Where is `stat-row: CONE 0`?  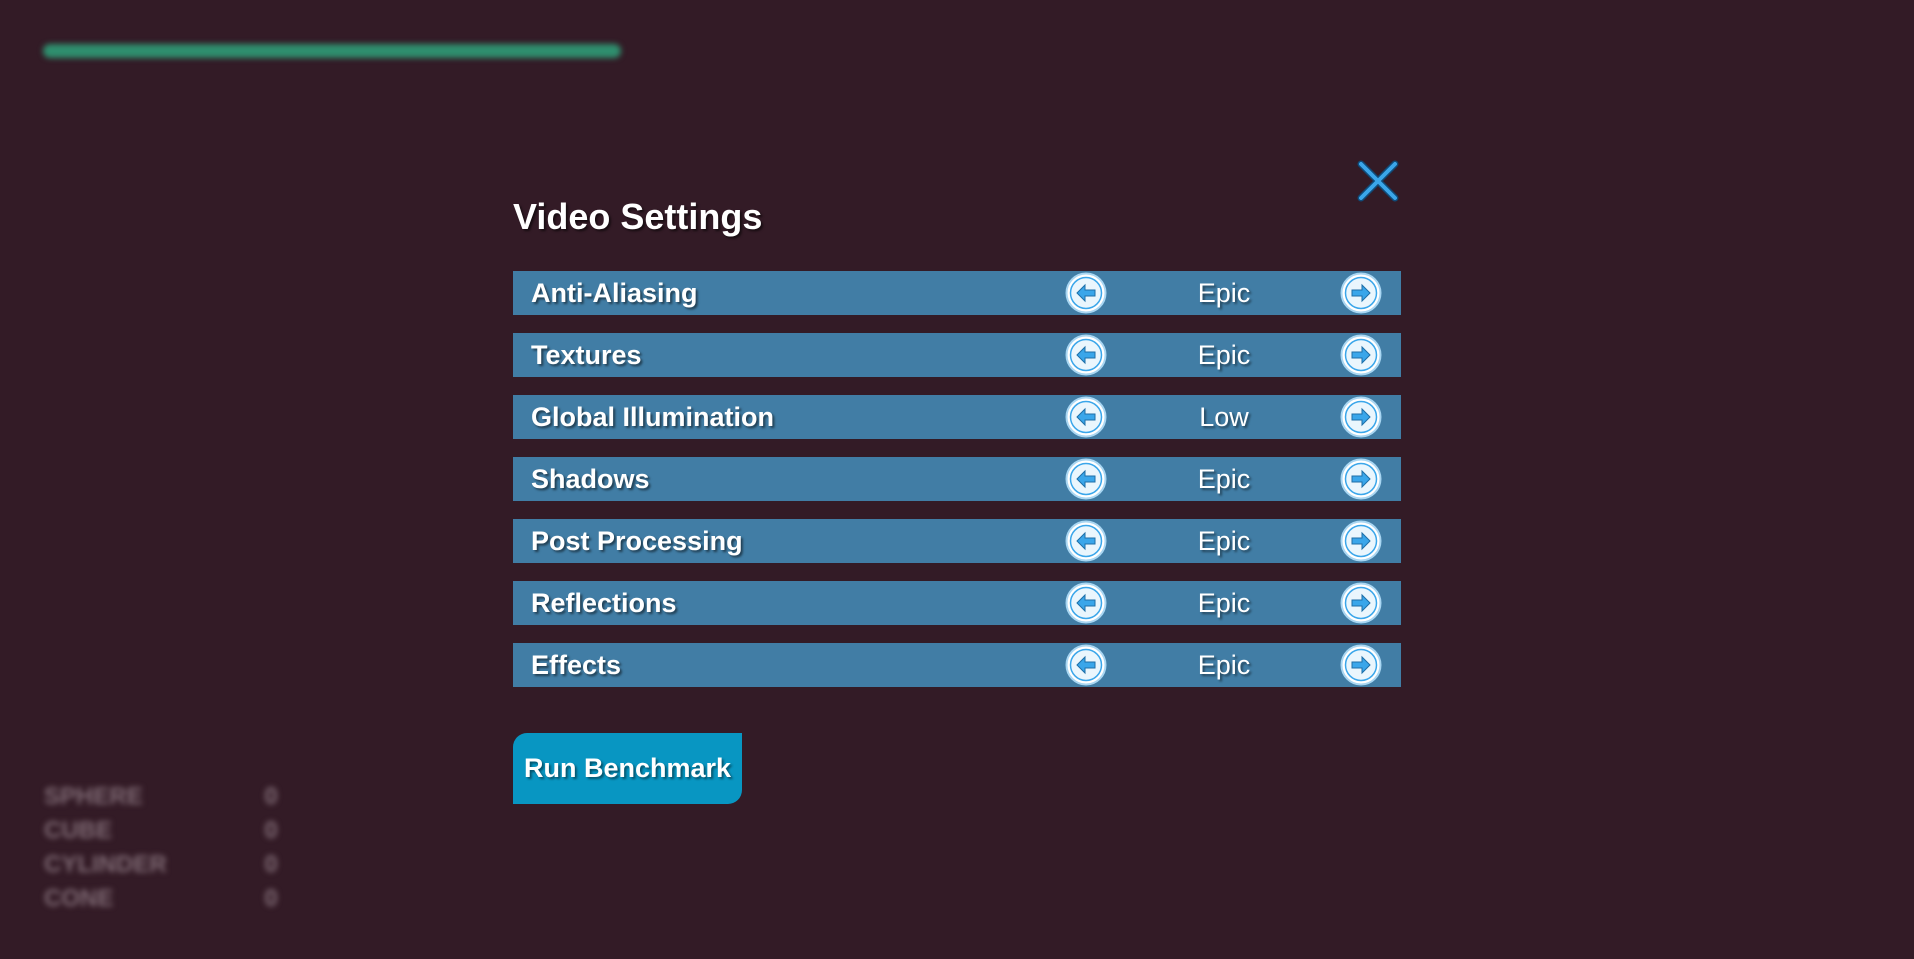
stat-row: CONE 0 is located at coordinates (164, 899).